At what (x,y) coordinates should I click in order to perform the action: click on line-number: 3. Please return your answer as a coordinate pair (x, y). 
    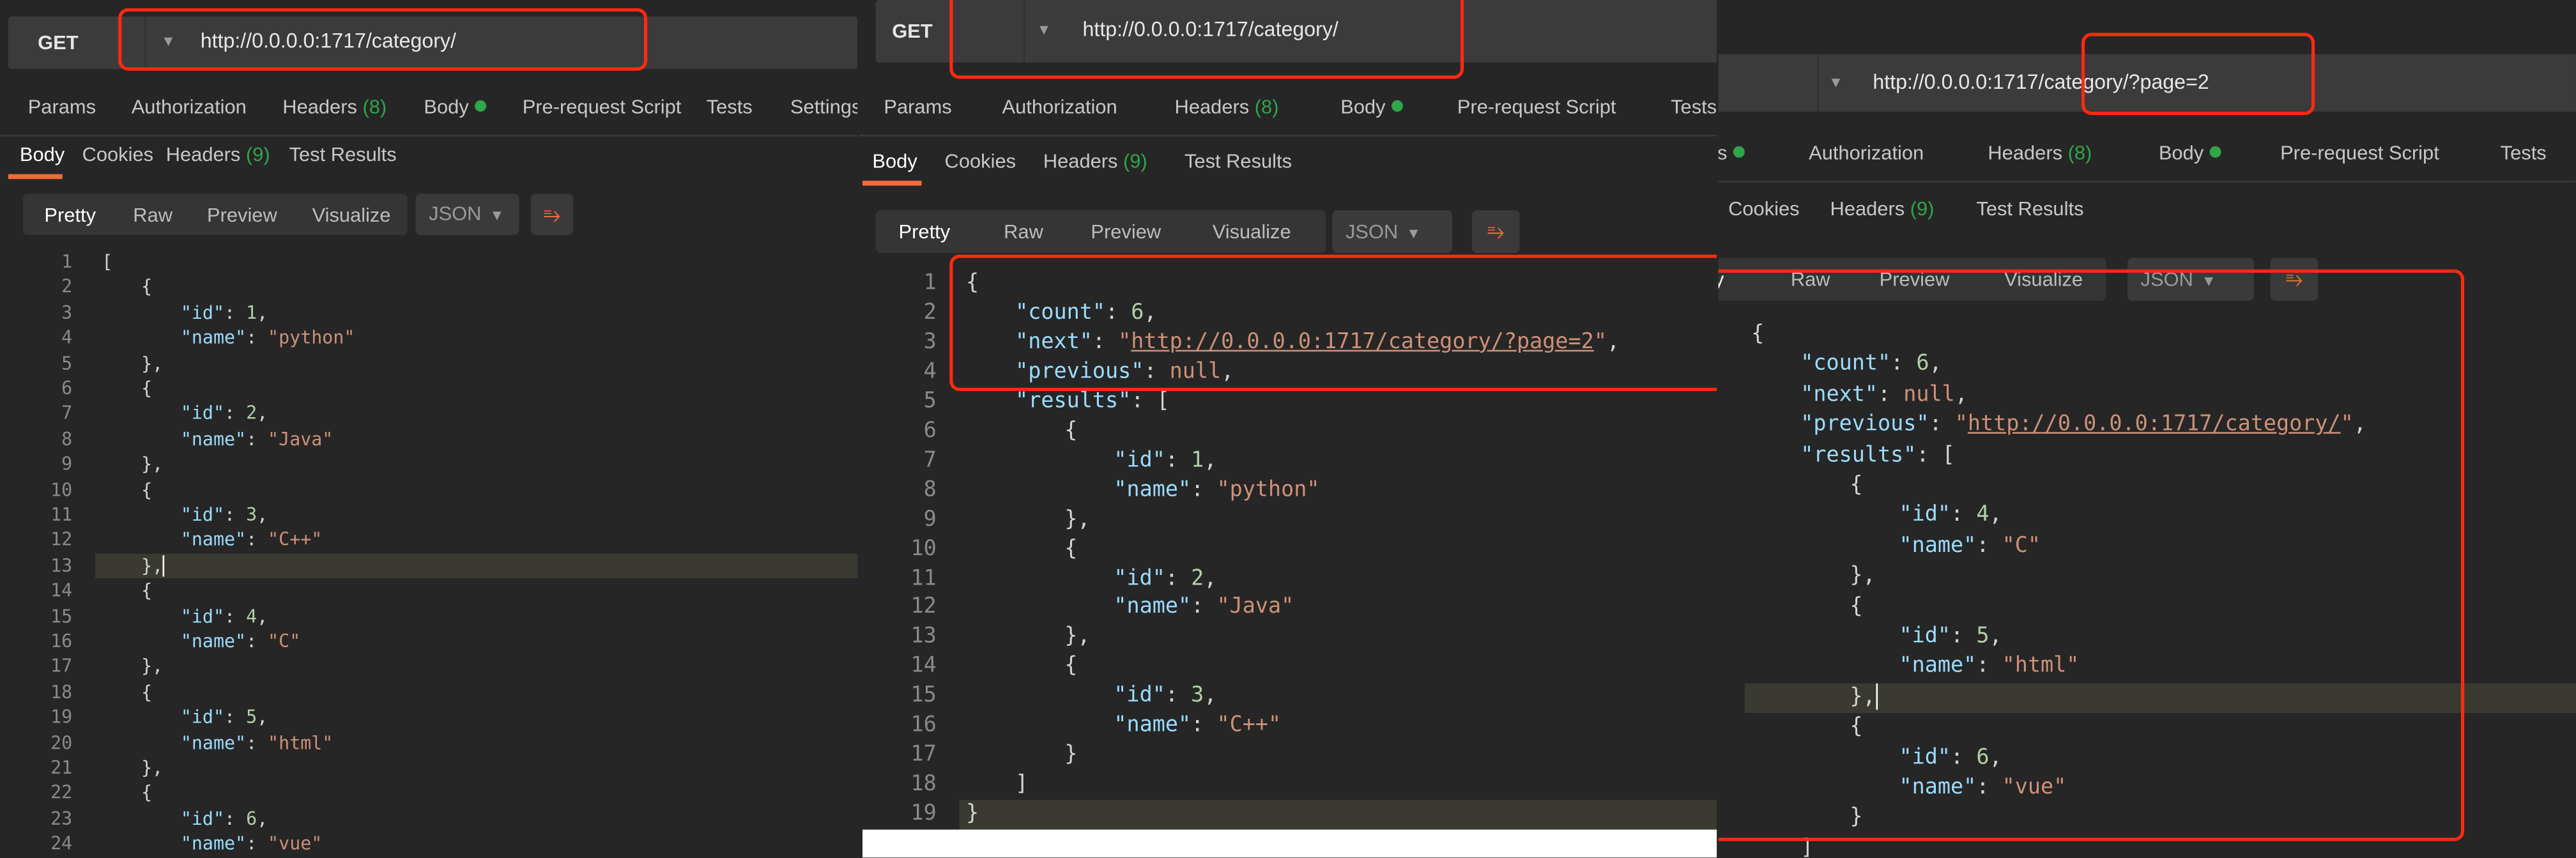
    Looking at the image, I should click on (67, 313).